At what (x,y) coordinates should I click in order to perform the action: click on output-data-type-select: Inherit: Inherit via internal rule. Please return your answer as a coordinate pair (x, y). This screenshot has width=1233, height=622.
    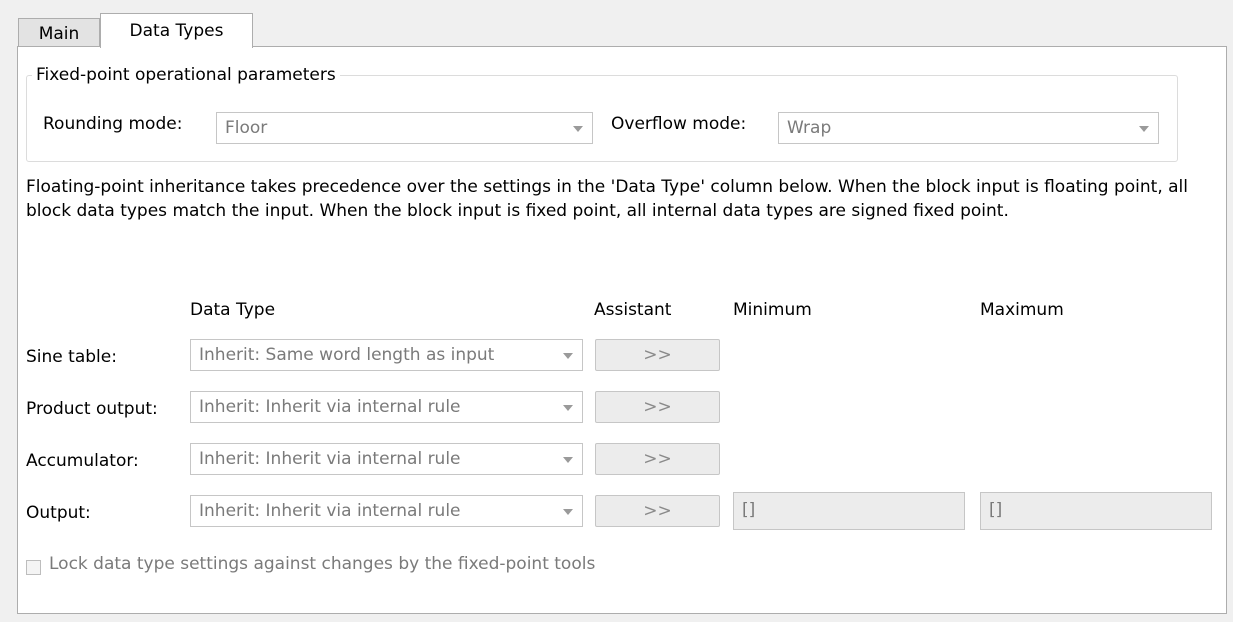
    Looking at the image, I should click on (386, 511).